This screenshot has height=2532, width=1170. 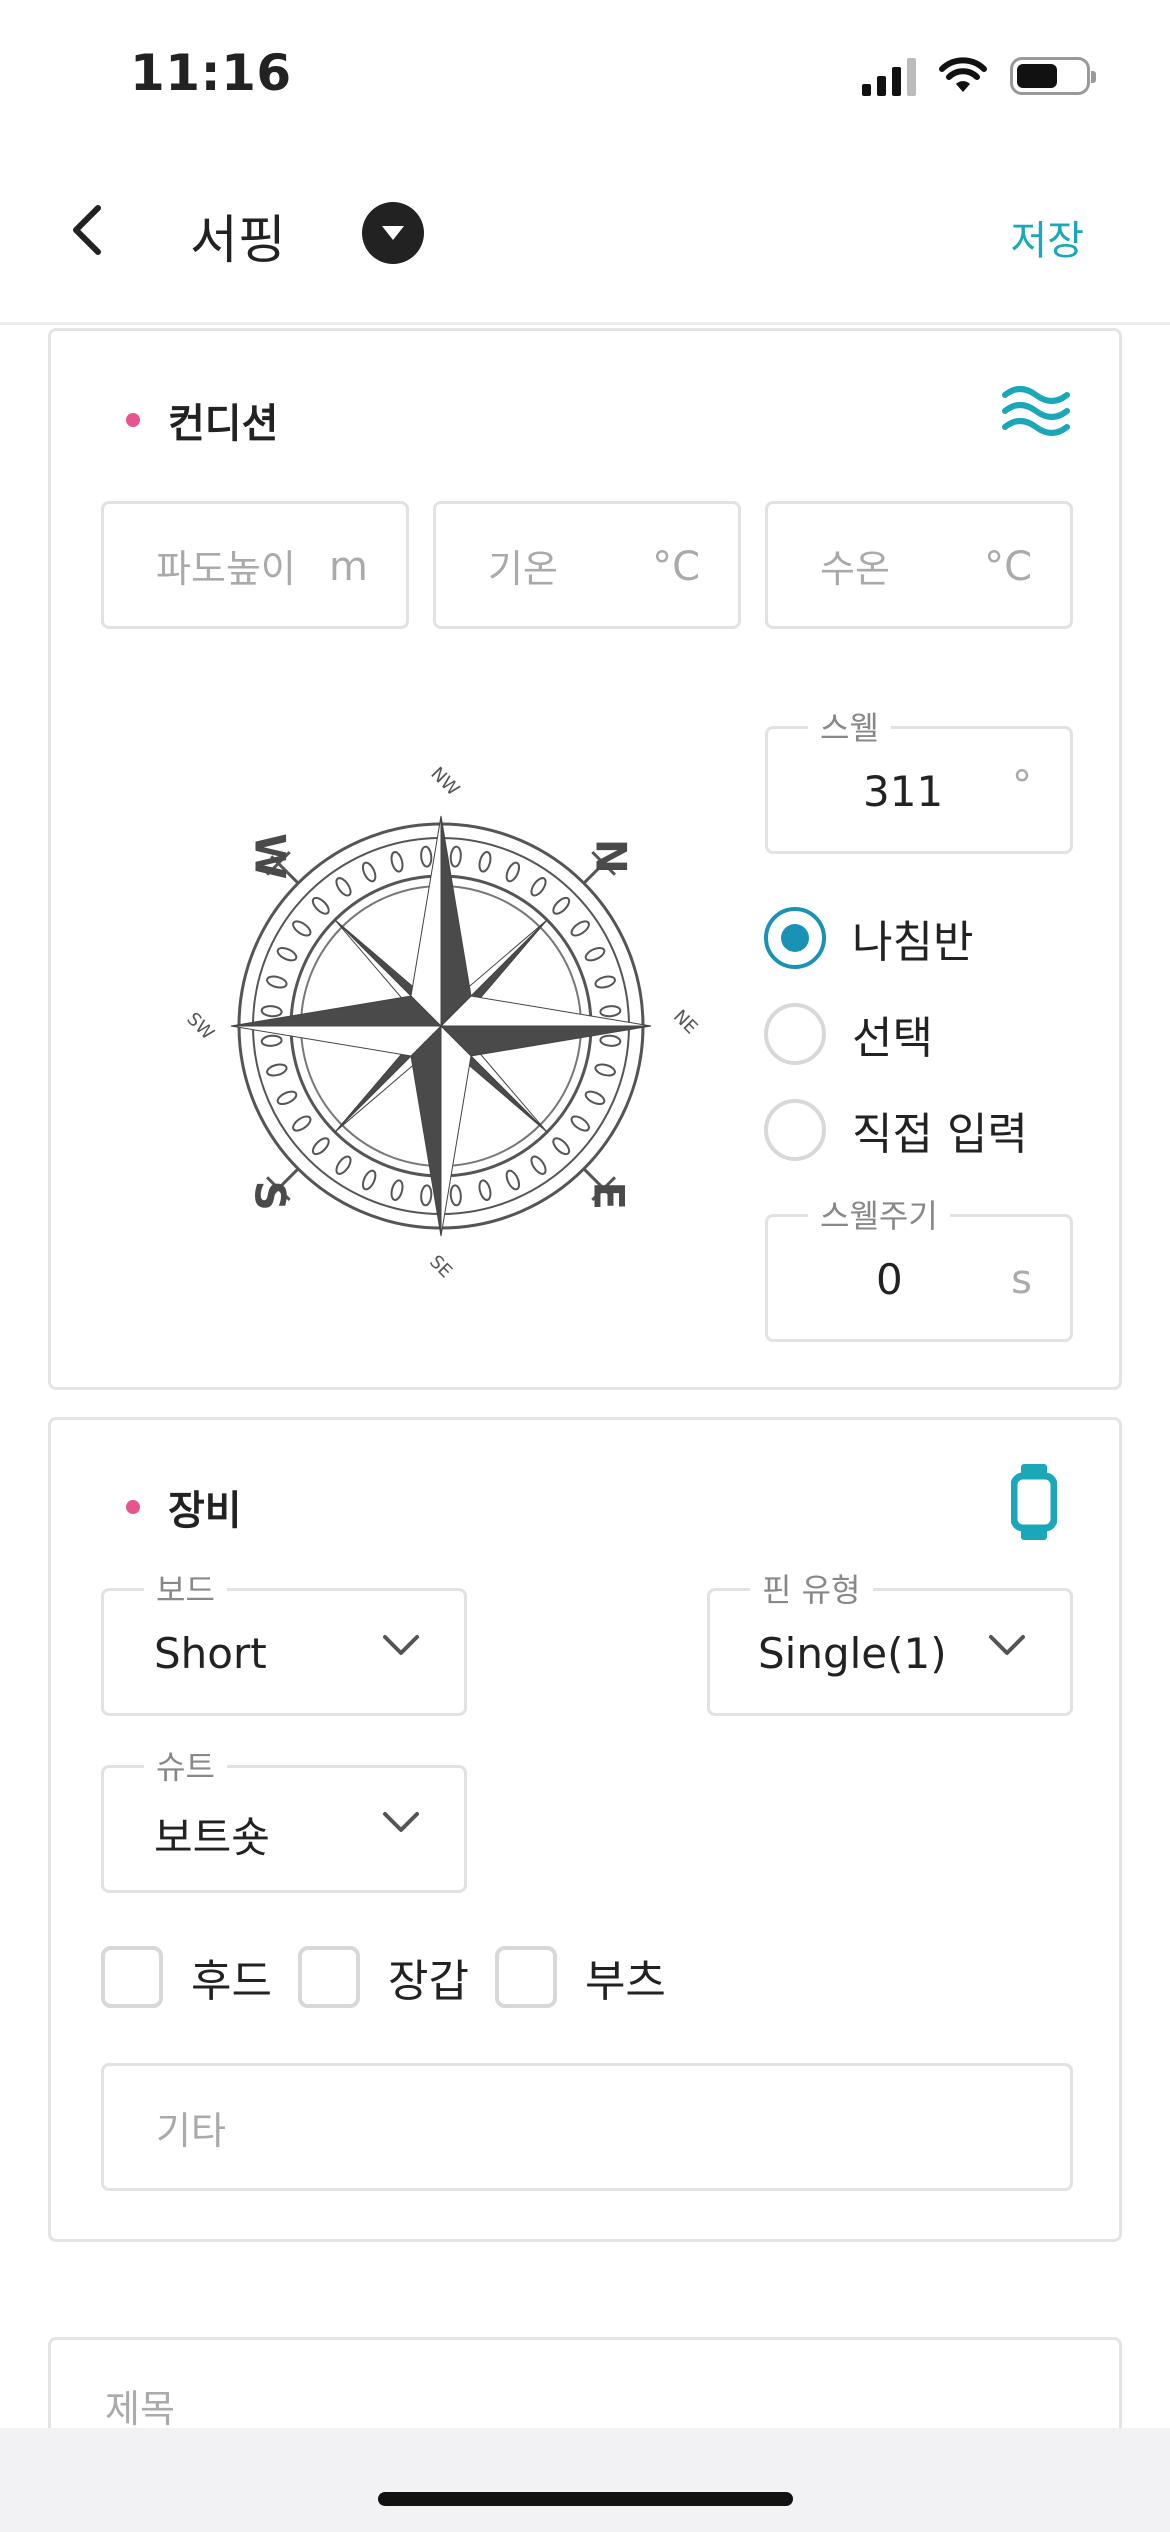 What do you see at coordinates (440, 1266) in the screenshot?
I see `compass-label-se: SE` at bounding box center [440, 1266].